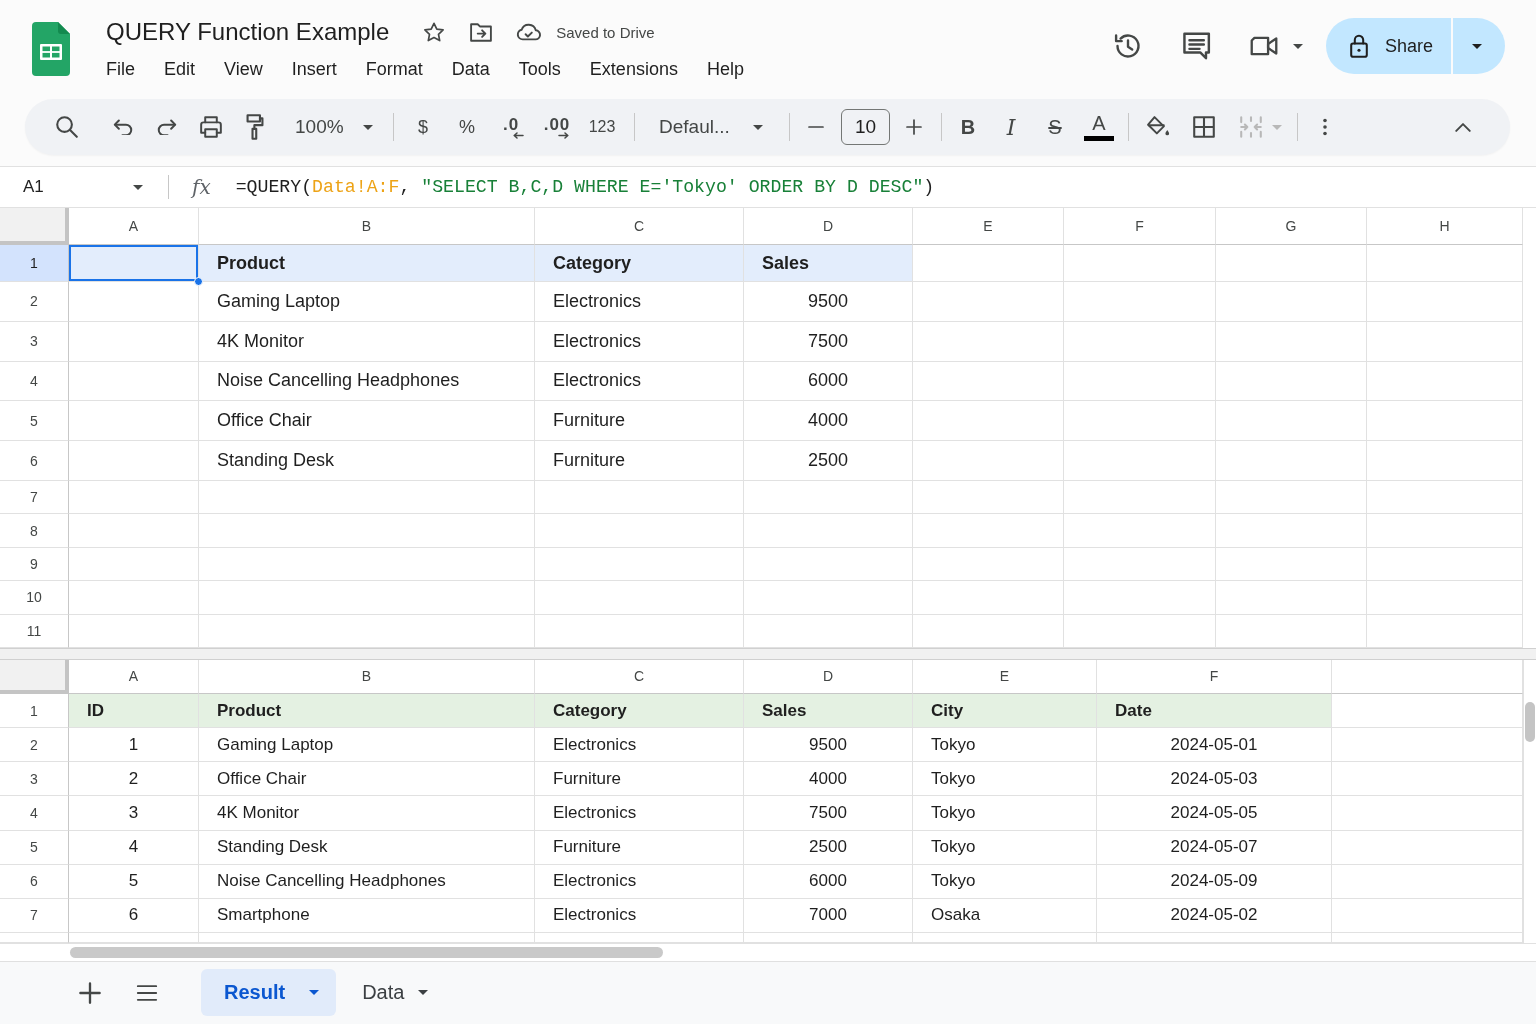  Describe the element at coordinates (147, 992) in the screenshot. I see `menu-icon` at that location.